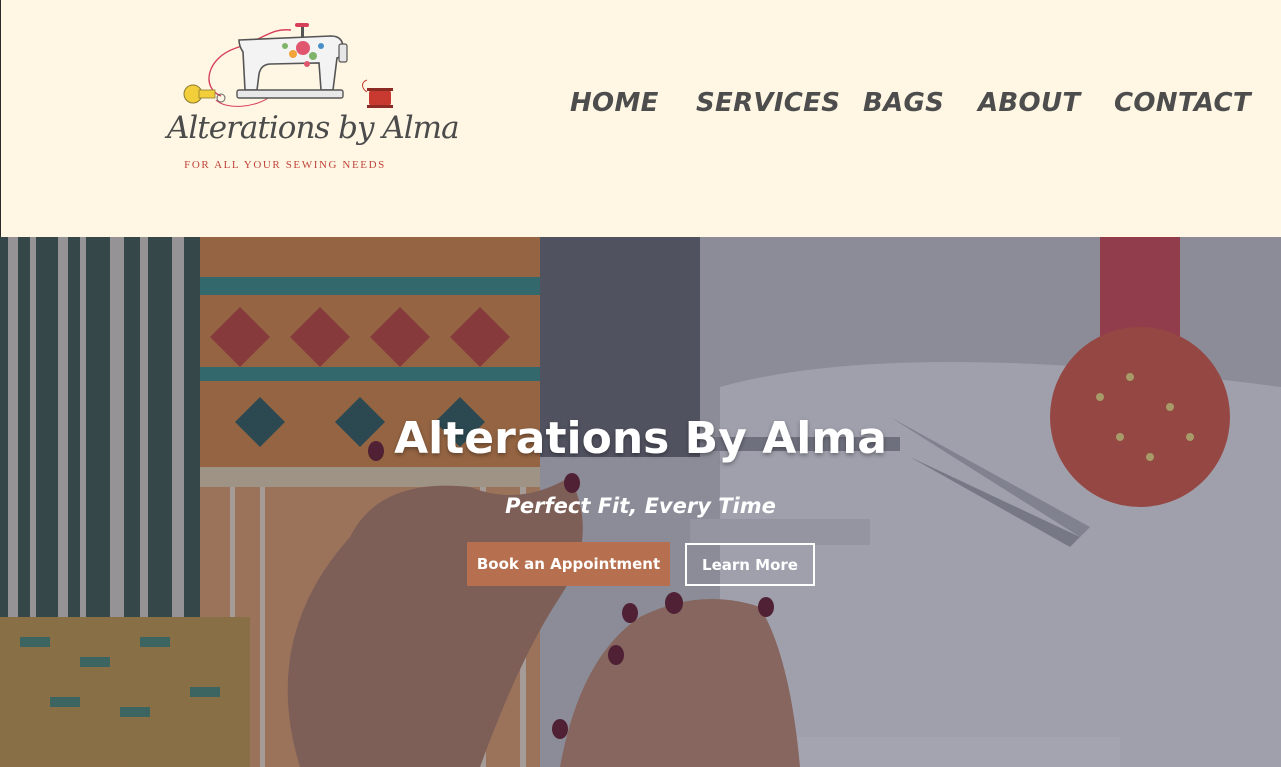 This screenshot has height=767, width=1281. Describe the element at coordinates (1182, 103) in the screenshot. I see `nav-contact: CONTACT` at that location.